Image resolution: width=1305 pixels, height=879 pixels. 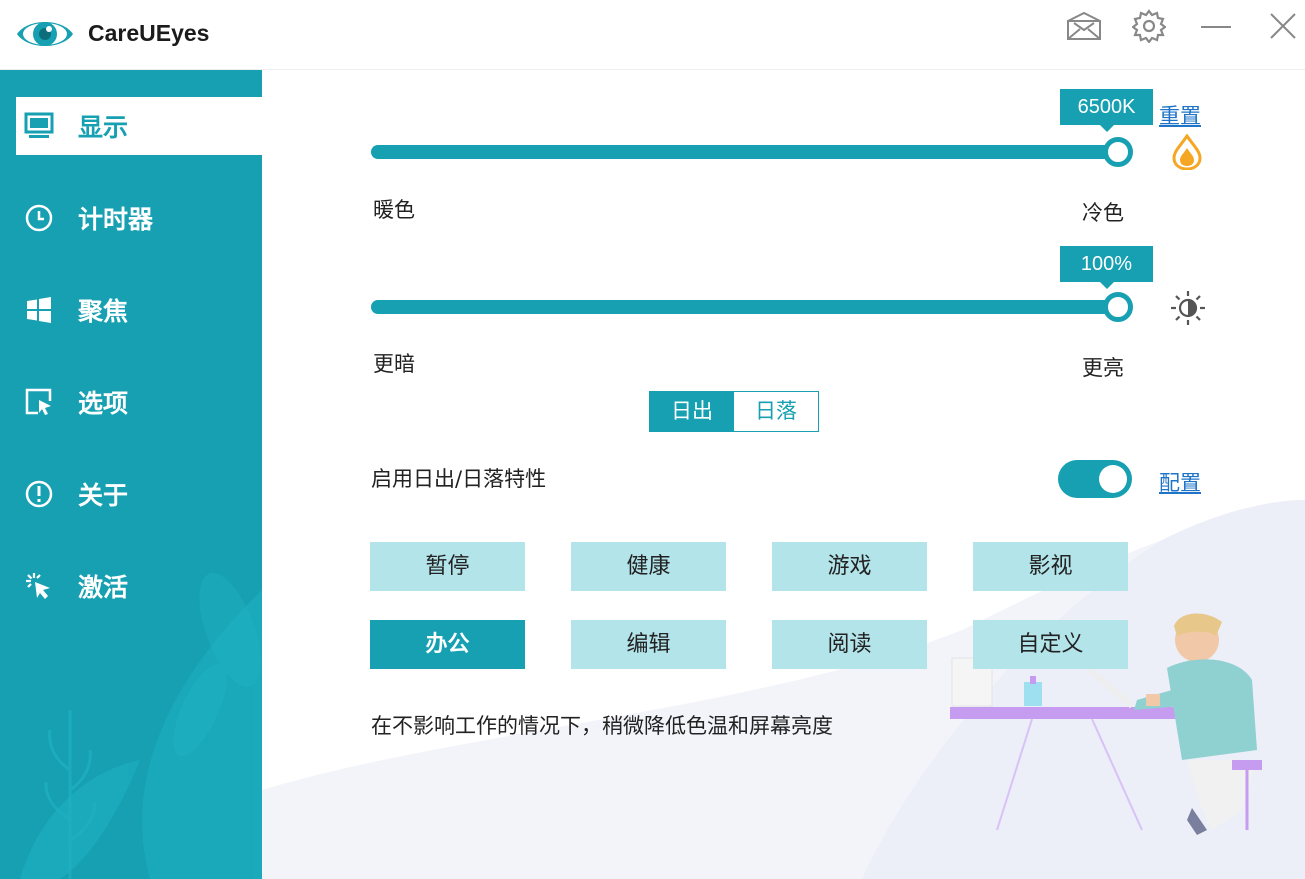 What do you see at coordinates (39, 126) in the screenshot?
I see `monitor-icon` at bounding box center [39, 126].